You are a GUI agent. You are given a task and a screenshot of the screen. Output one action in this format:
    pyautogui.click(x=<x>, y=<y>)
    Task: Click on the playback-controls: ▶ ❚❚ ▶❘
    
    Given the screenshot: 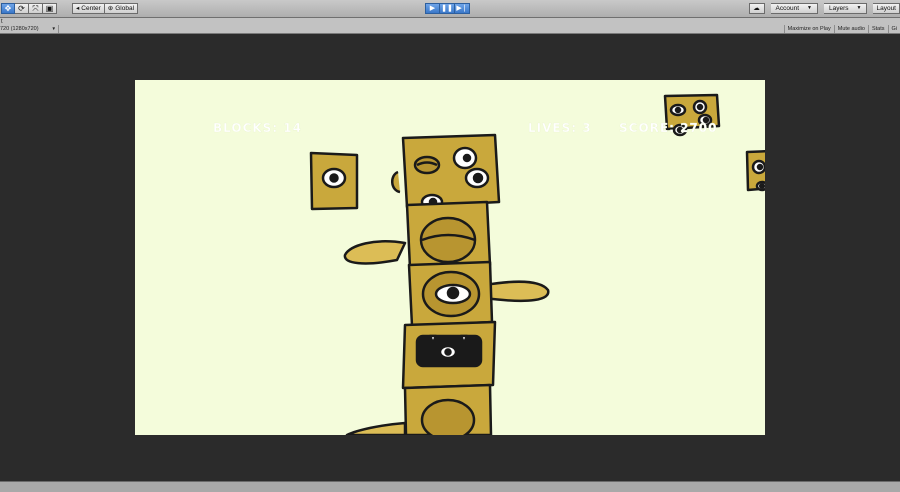 What is the action you would take?
    pyautogui.click(x=447, y=8)
    